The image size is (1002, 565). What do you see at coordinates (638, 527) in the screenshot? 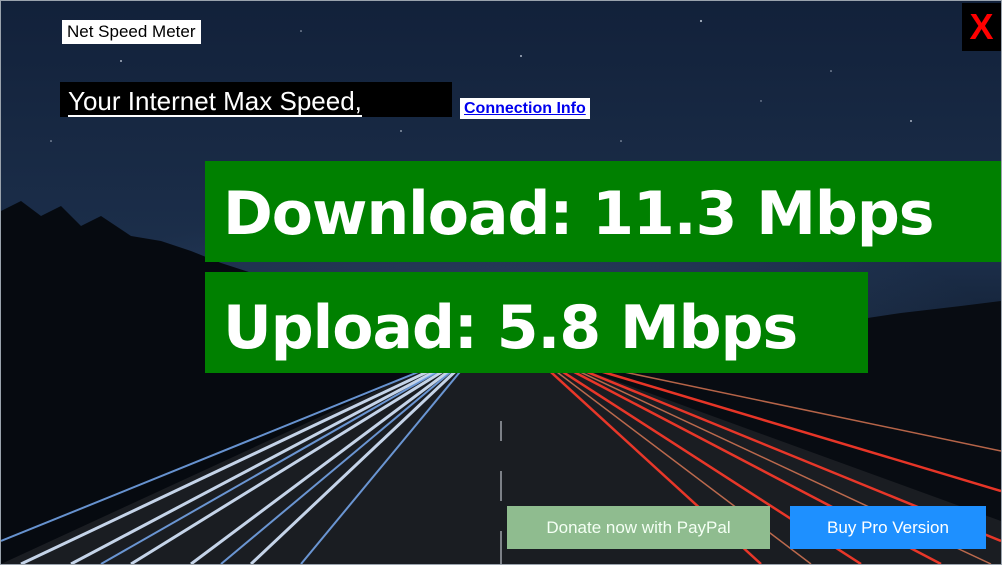
I see `donate-paypal-button: Donate now with PayPal` at bounding box center [638, 527].